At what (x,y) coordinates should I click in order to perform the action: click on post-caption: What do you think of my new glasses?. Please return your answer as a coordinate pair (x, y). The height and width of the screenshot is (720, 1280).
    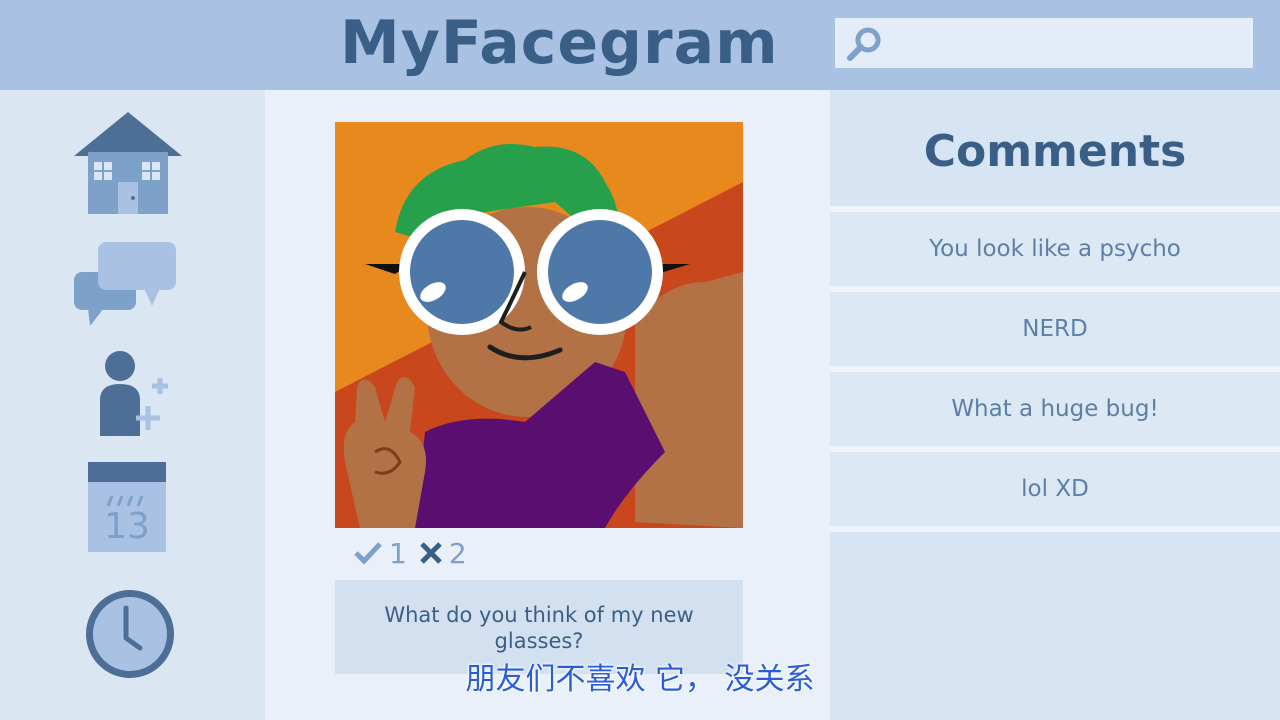
    Looking at the image, I should click on (539, 628).